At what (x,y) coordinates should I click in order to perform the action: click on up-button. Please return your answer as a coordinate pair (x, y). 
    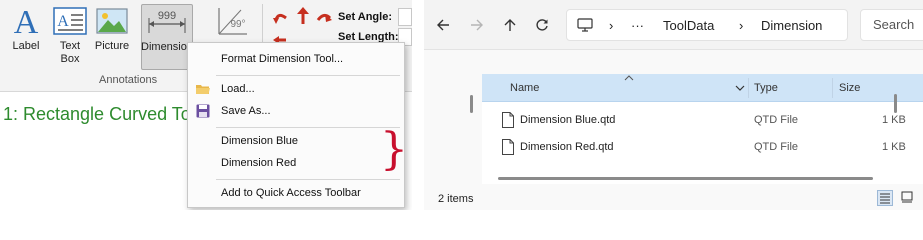
    Looking at the image, I should click on (510, 25).